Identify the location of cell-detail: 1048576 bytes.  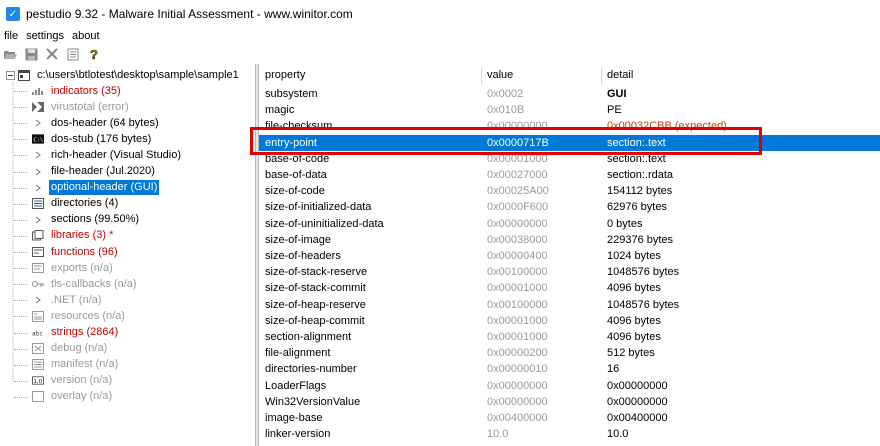
(643, 272).